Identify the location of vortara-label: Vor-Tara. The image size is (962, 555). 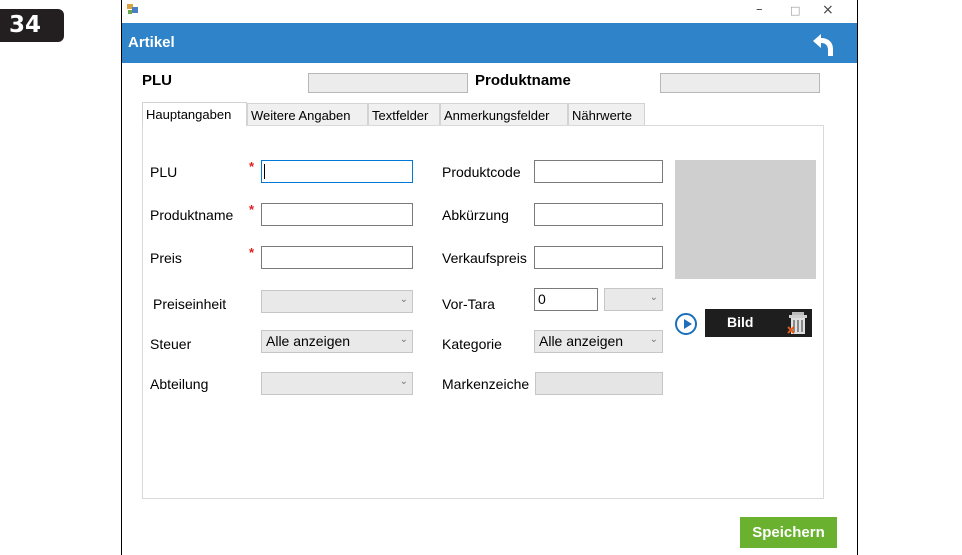
(468, 304).